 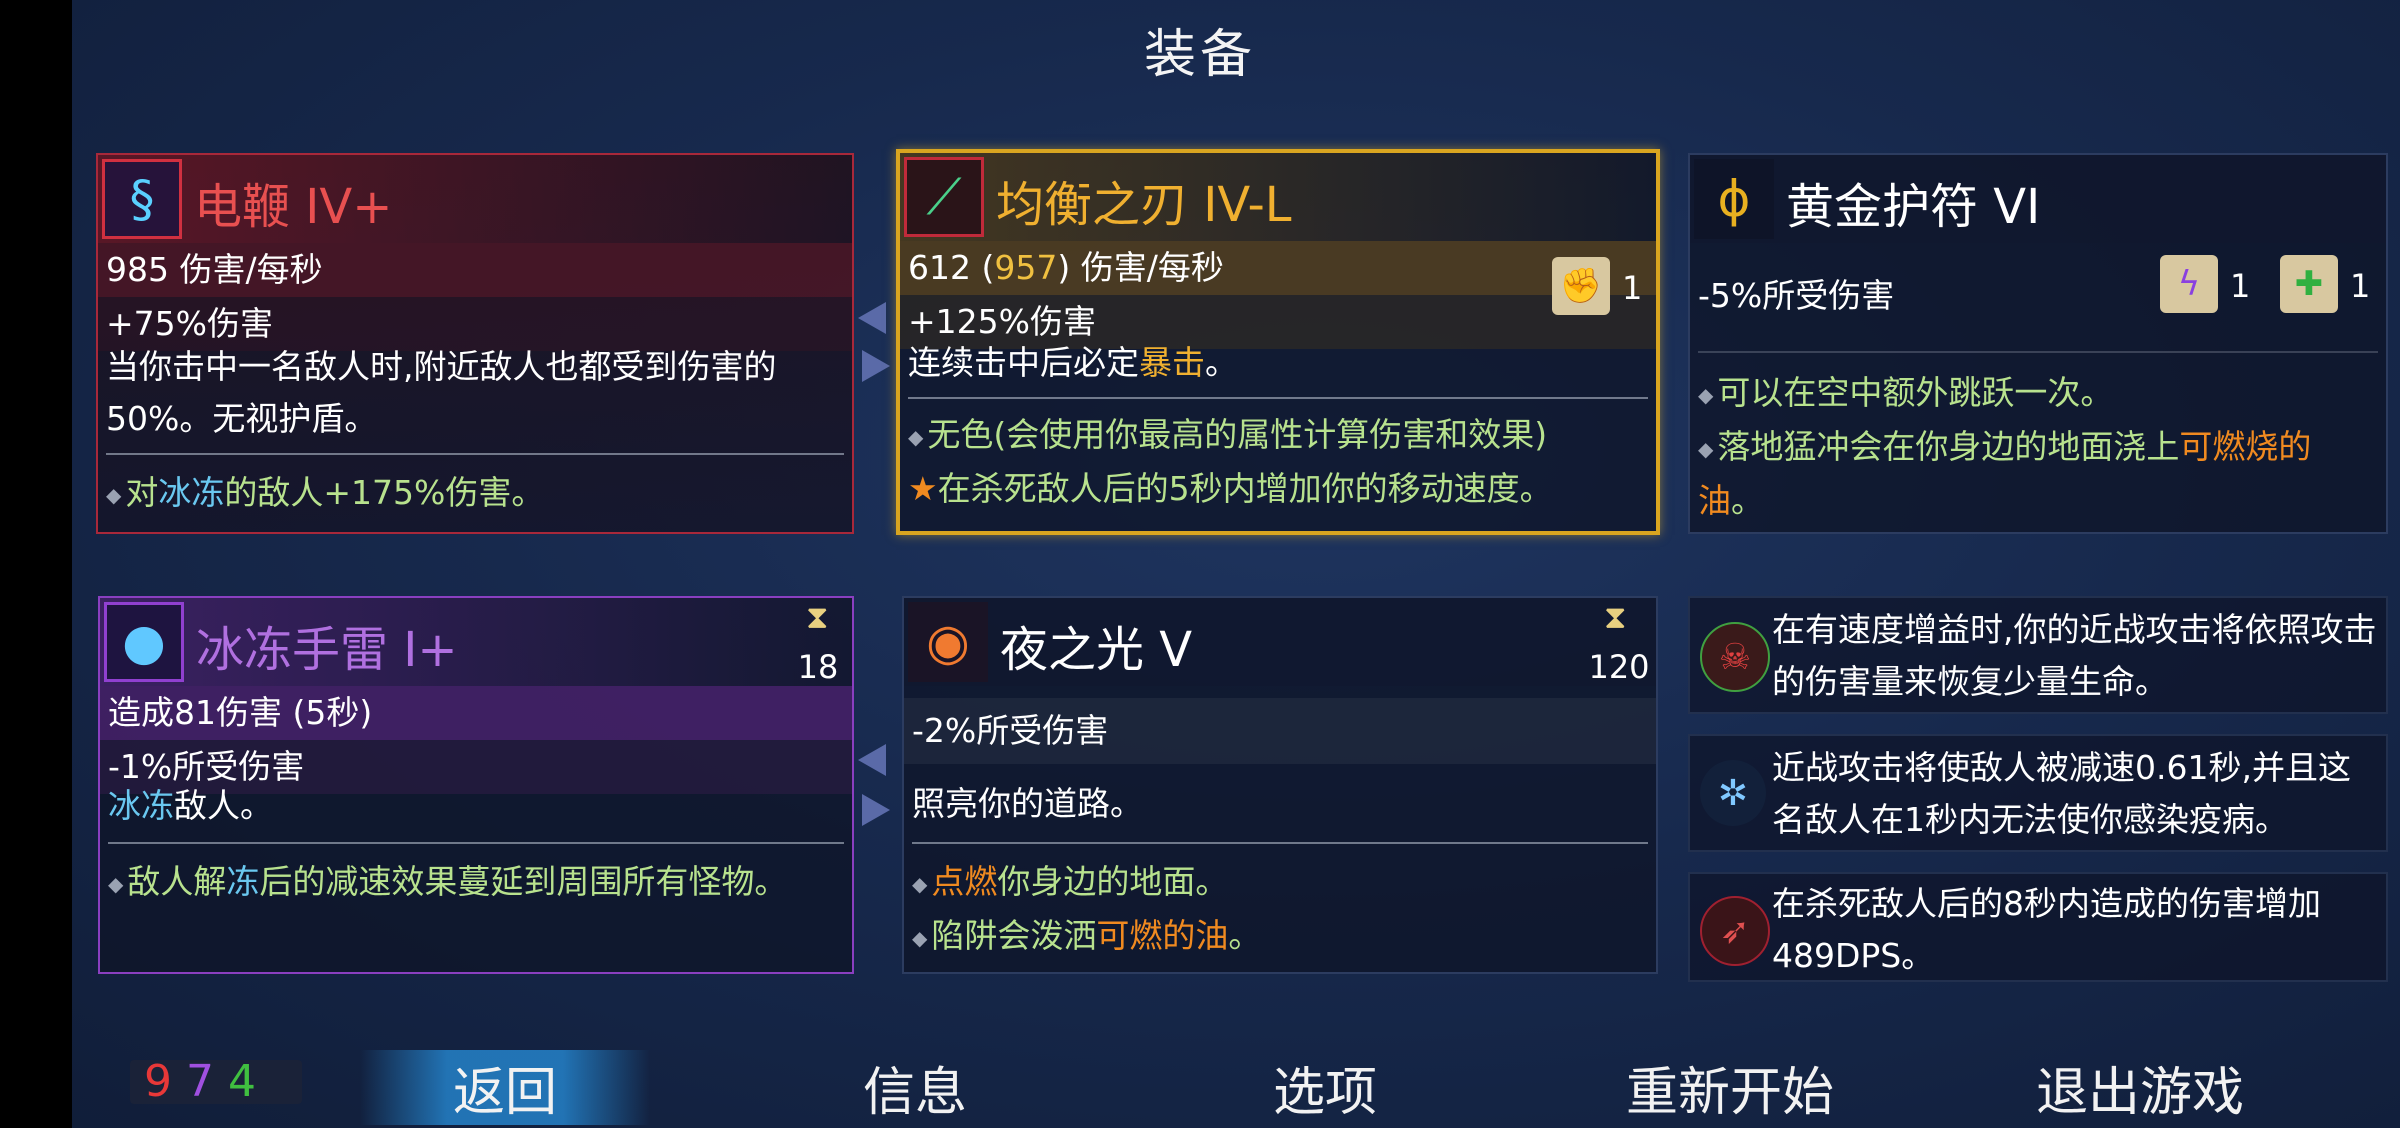 I want to click on bonus-line: ◆ 点燃你身边的地面。, so click(x=1070, y=881).